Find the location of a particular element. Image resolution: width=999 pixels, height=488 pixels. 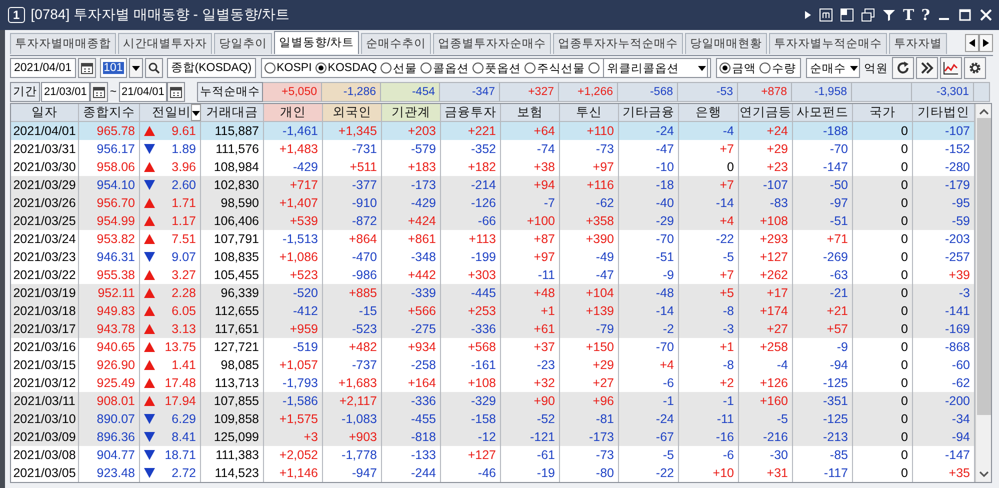

search-button is located at coordinates (153, 68).